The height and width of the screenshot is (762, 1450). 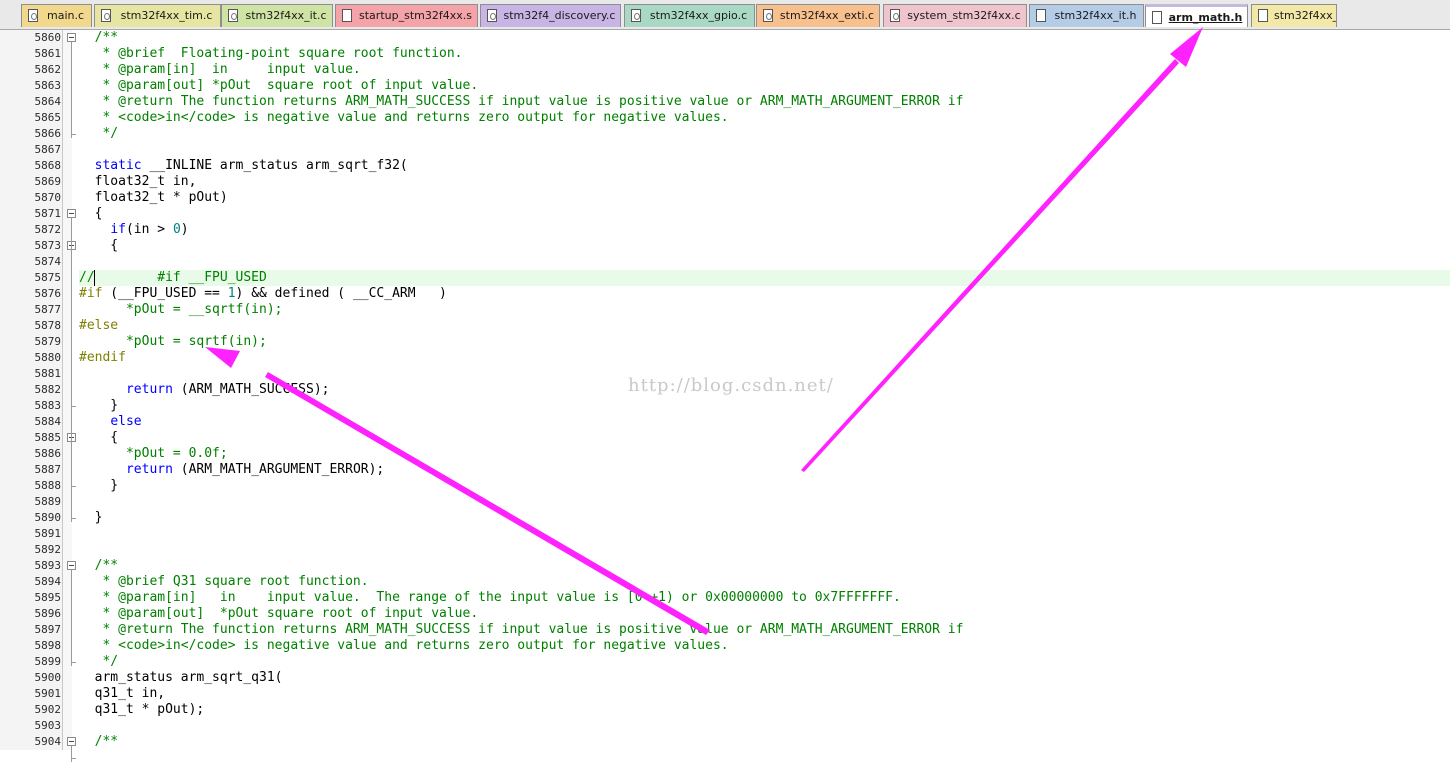 I want to click on code-line: q31_t * pOut);, so click(x=142, y=710).